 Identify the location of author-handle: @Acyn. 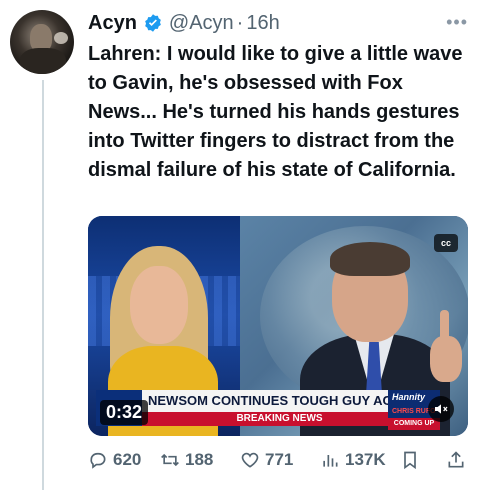
(201, 23).